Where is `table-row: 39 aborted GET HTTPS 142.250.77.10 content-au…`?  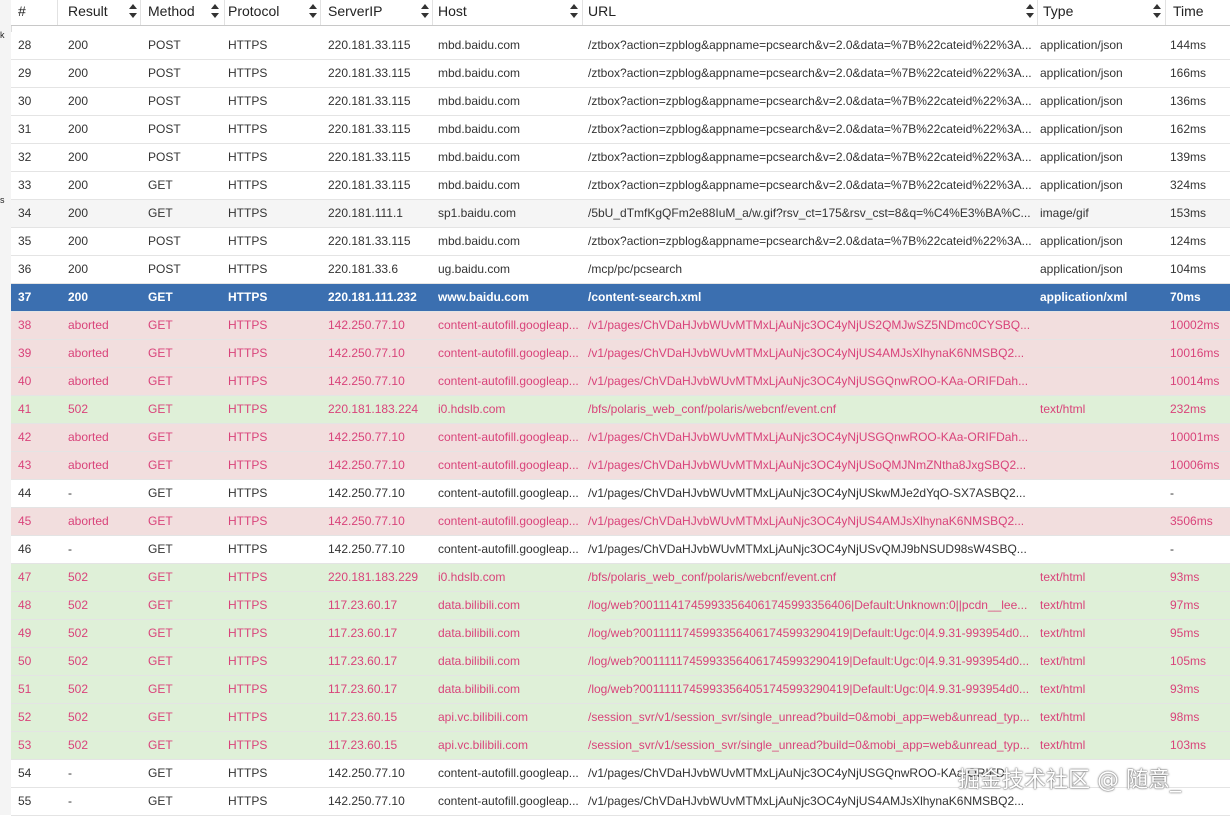 table-row: 39 aborted GET HTTPS 142.250.77.10 content-au… is located at coordinates (620, 354).